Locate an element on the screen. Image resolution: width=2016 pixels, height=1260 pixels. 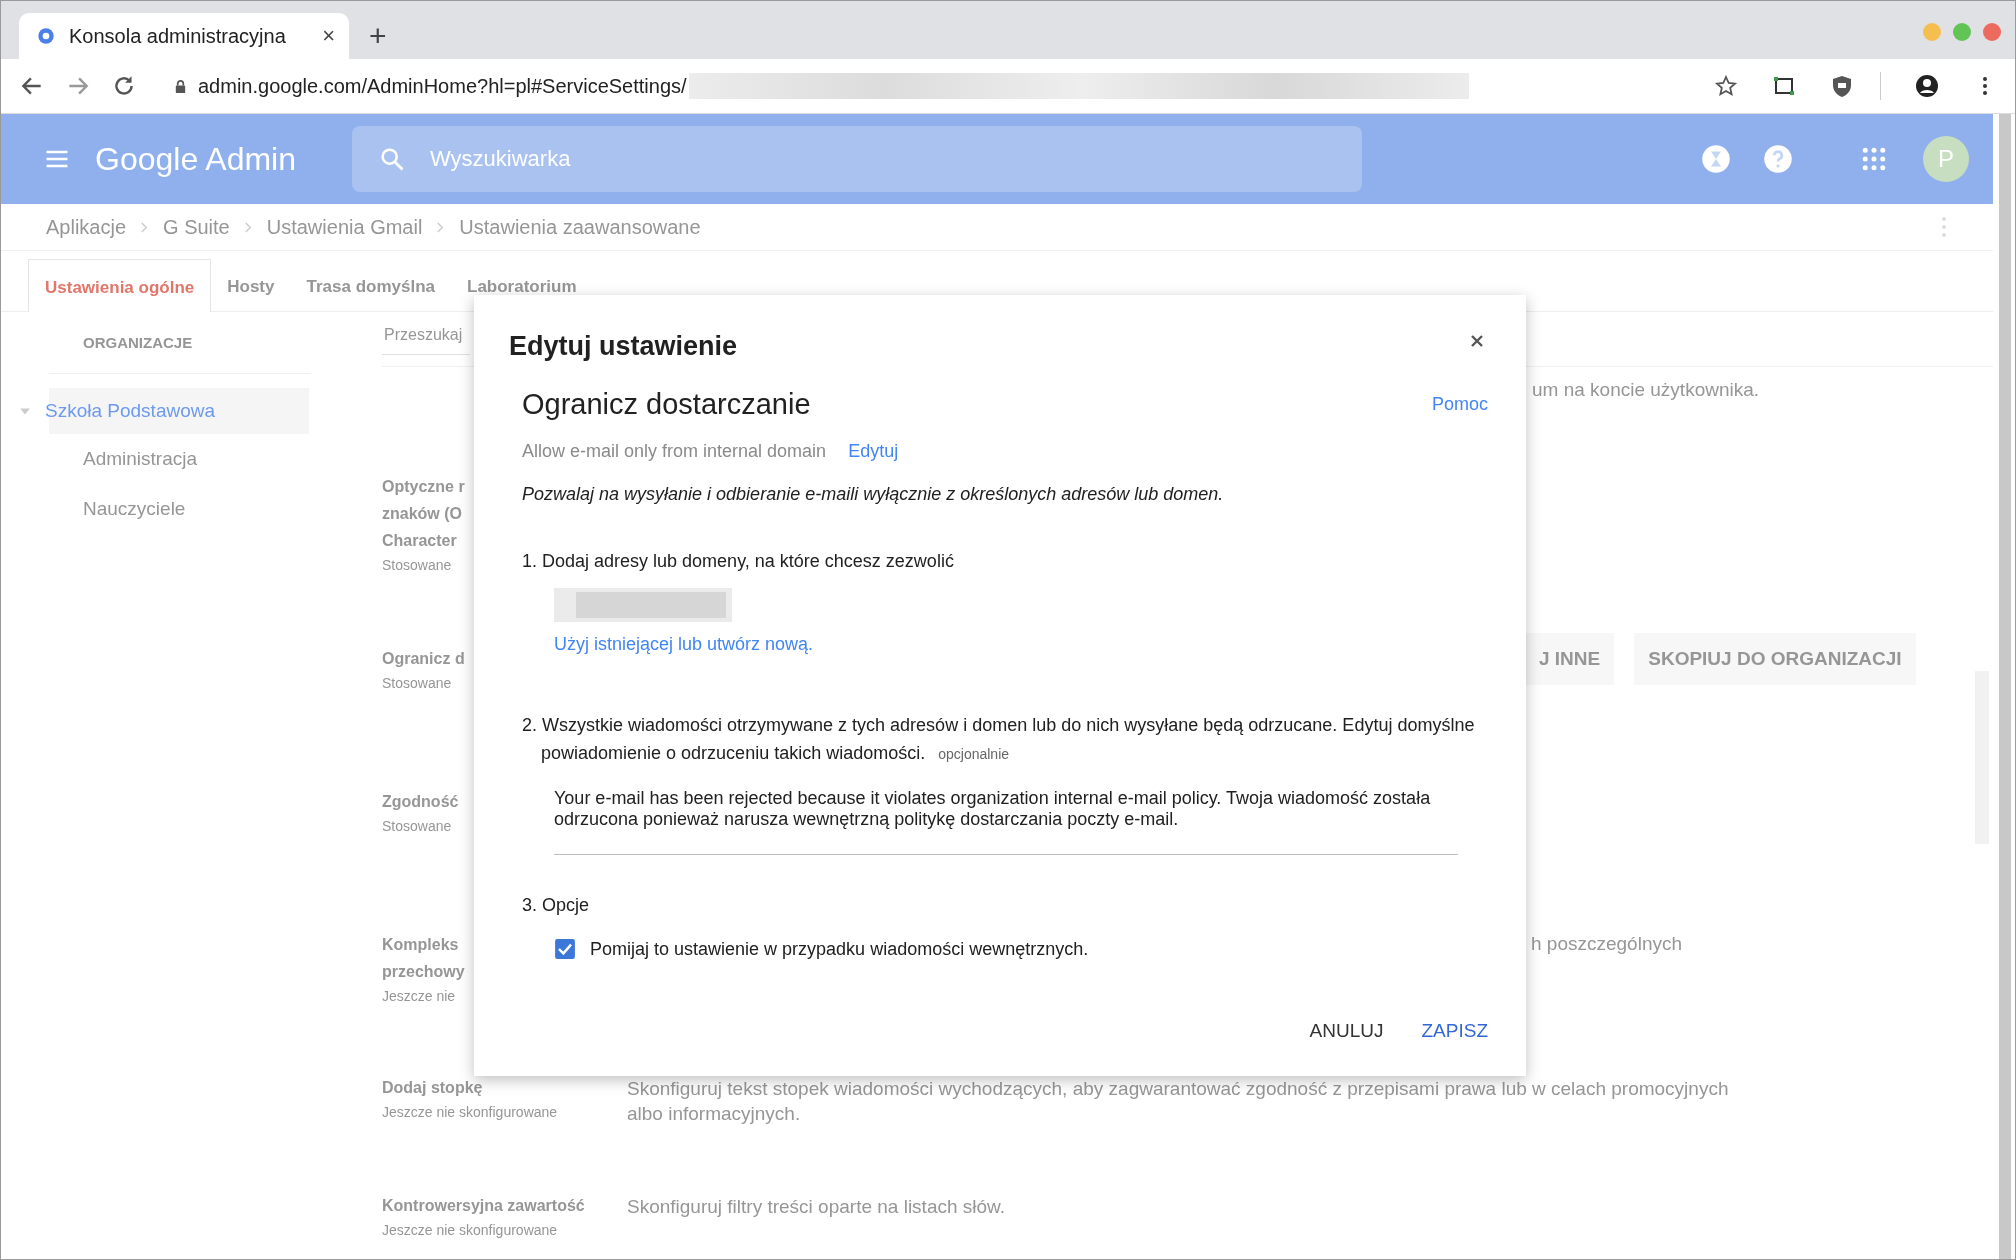
close-tab-button: × is located at coordinates (328, 36).